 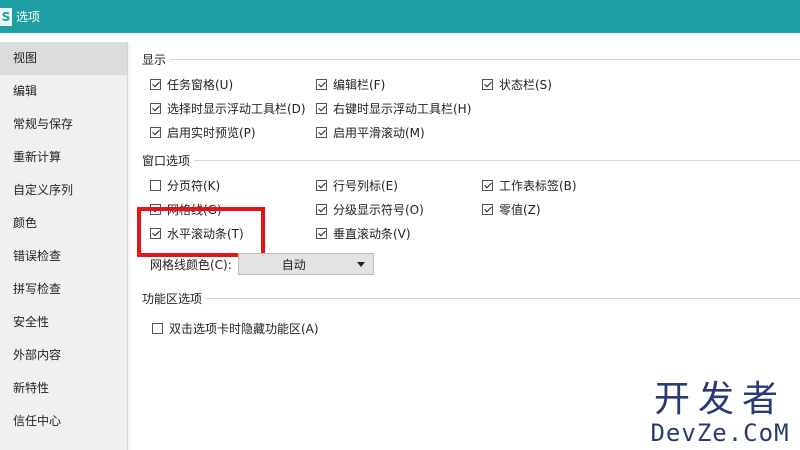 What do you see at coordinates (360, 264) in the screenshot?
I see `chevron-down-icon` at bounding box center [360, 264].